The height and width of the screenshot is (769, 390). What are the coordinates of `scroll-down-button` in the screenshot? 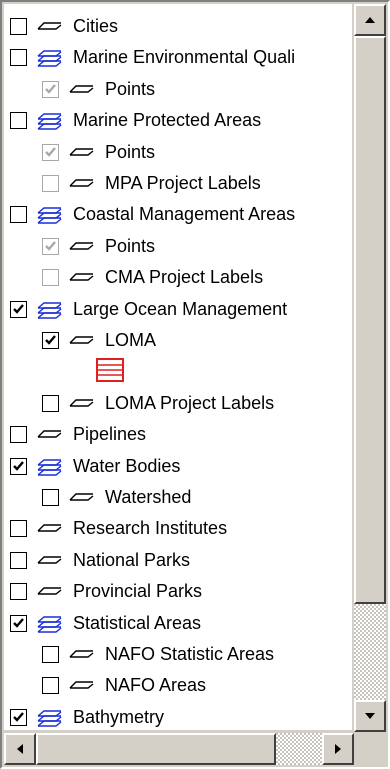 It's located at (370, 716).